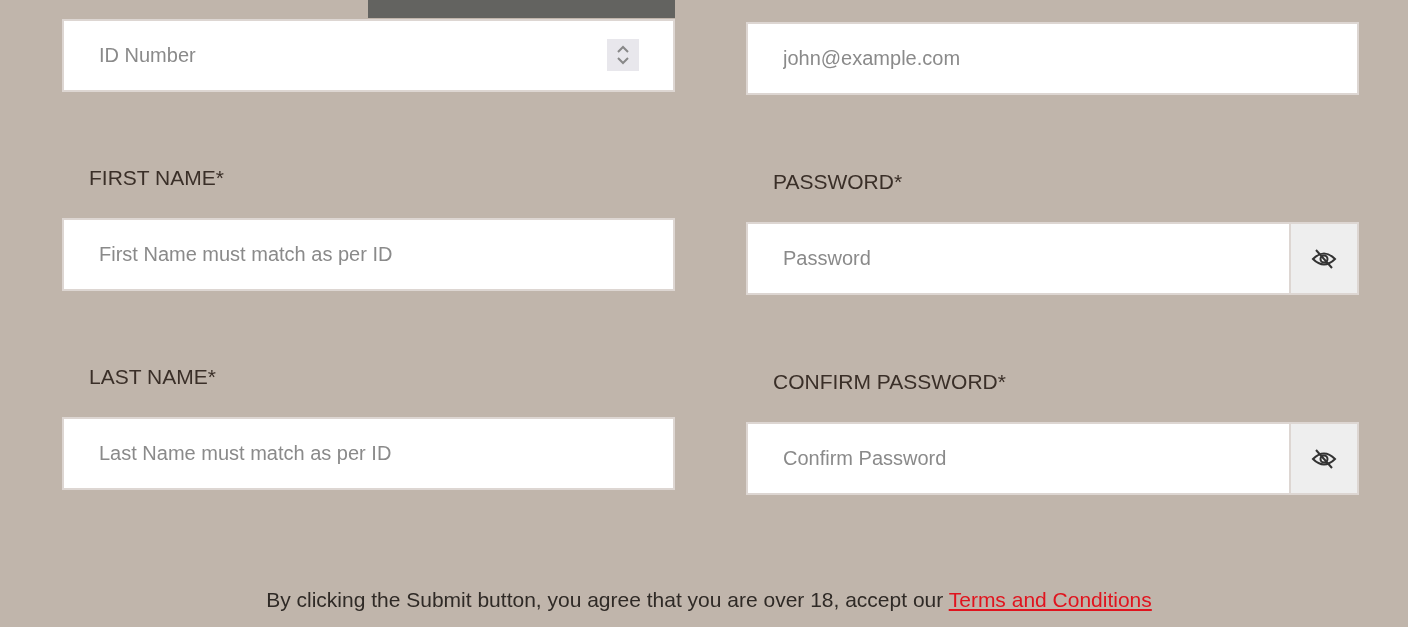 The width and height of the screenshot is (1408, 627). I want to click on number-field: ID Number, so click(368, 55).